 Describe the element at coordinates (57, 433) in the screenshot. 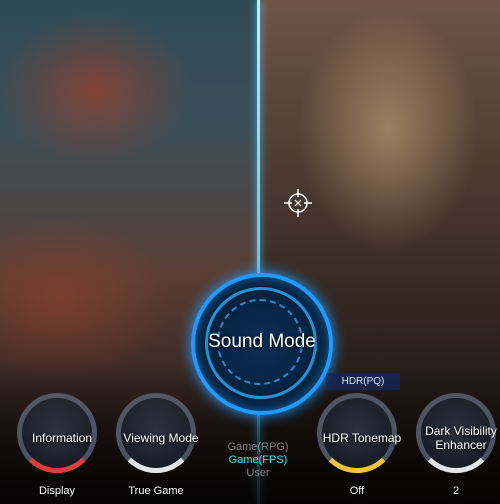

I see `information-dial: Information` at that location.